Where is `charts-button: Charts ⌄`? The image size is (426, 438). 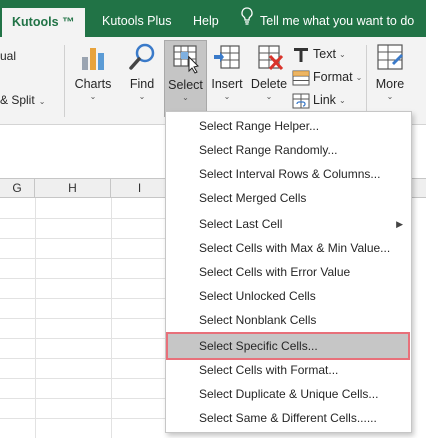 charts-button: Charts ⌄ is located at coordinates (93, 79).